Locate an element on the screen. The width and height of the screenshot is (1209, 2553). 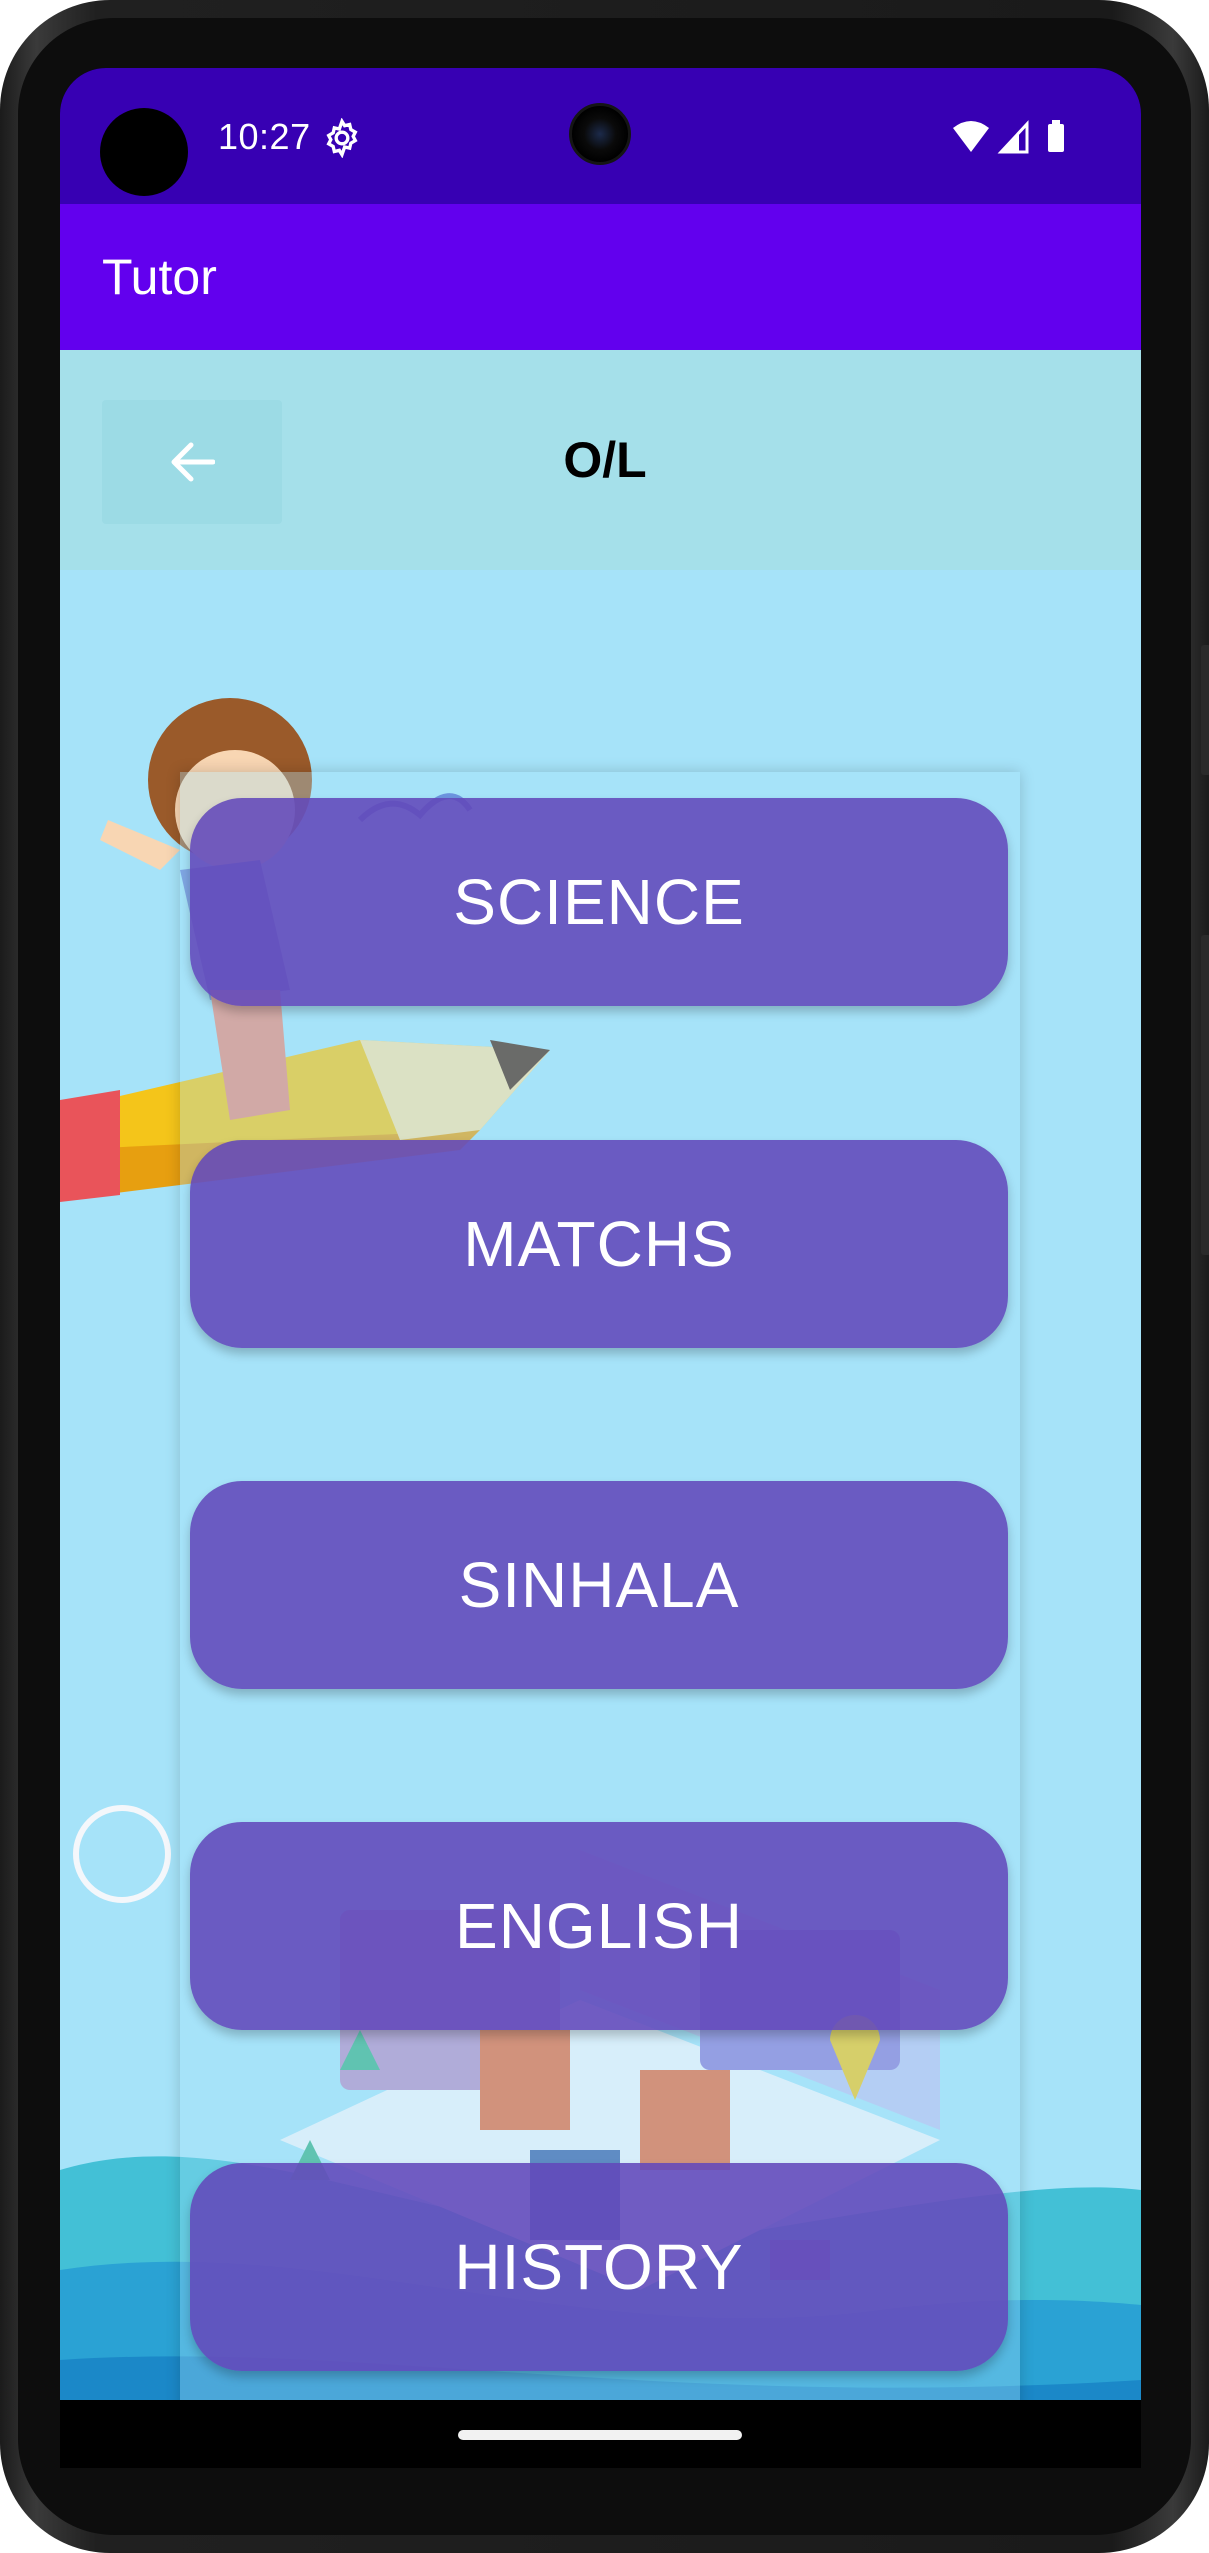
battery-icon is located at coordinates (1056, 136).